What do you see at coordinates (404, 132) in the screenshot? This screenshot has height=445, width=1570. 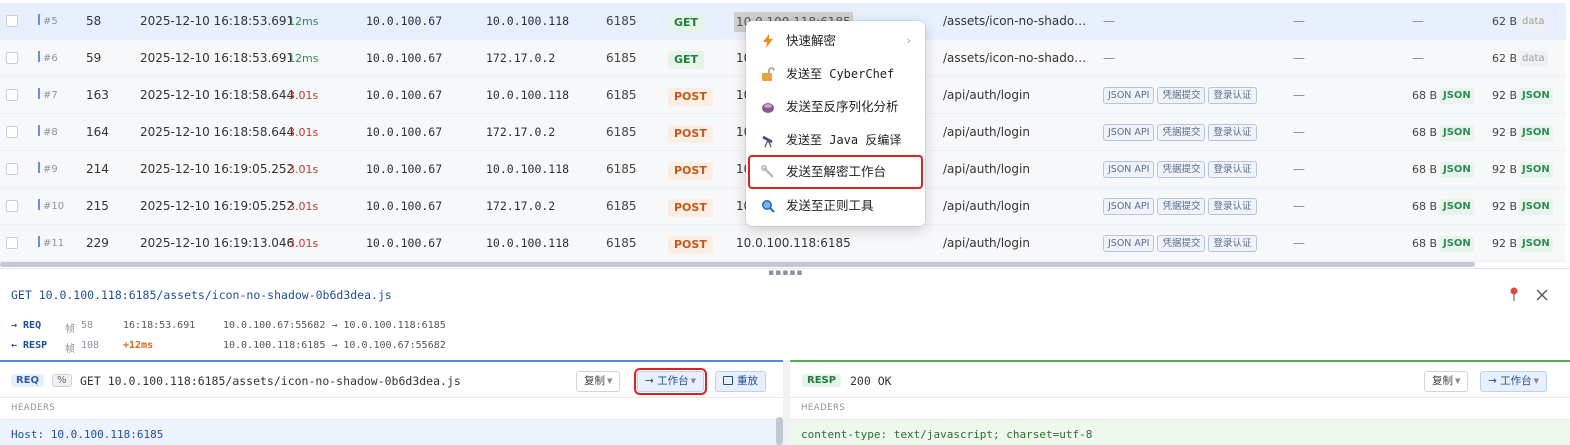 I see `source-ip: 10.0.100.67` at bounding box center [404, 132].